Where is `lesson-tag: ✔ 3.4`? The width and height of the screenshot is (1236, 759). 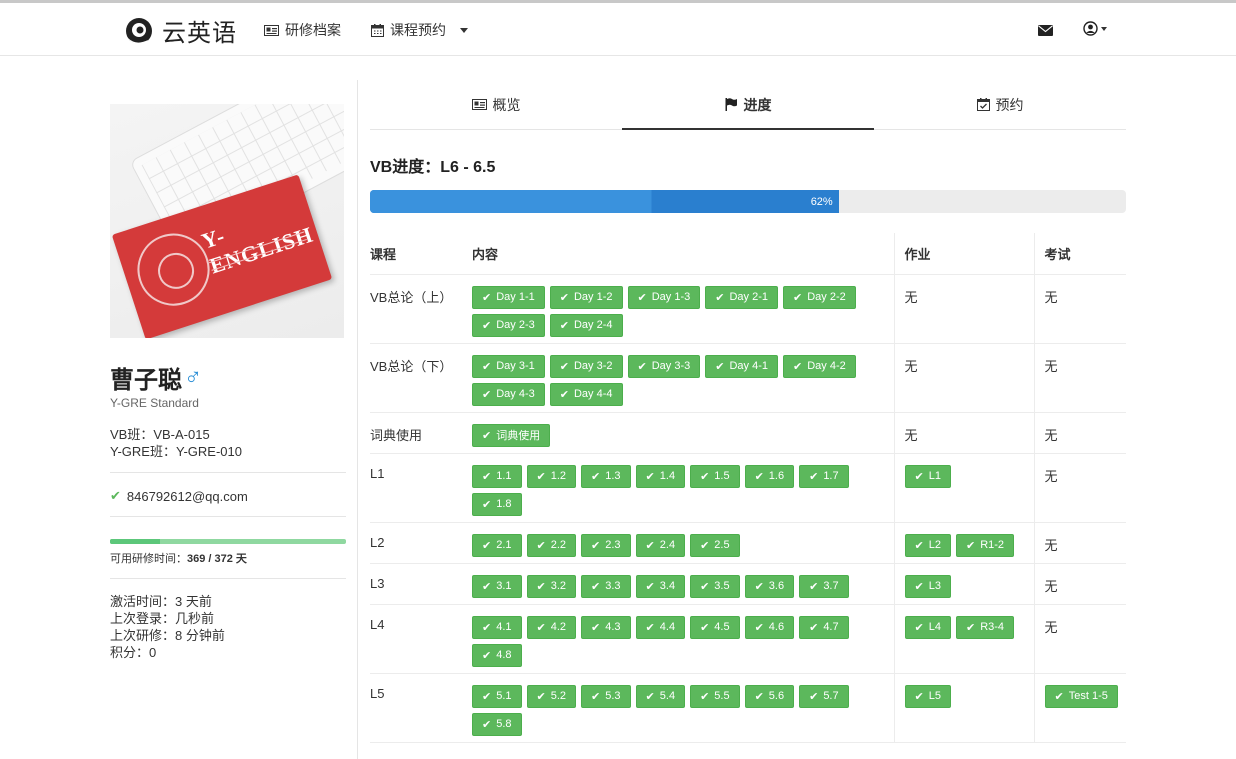 lesson-tag: ✔ 3.4 is located at coordinates (660, 586).